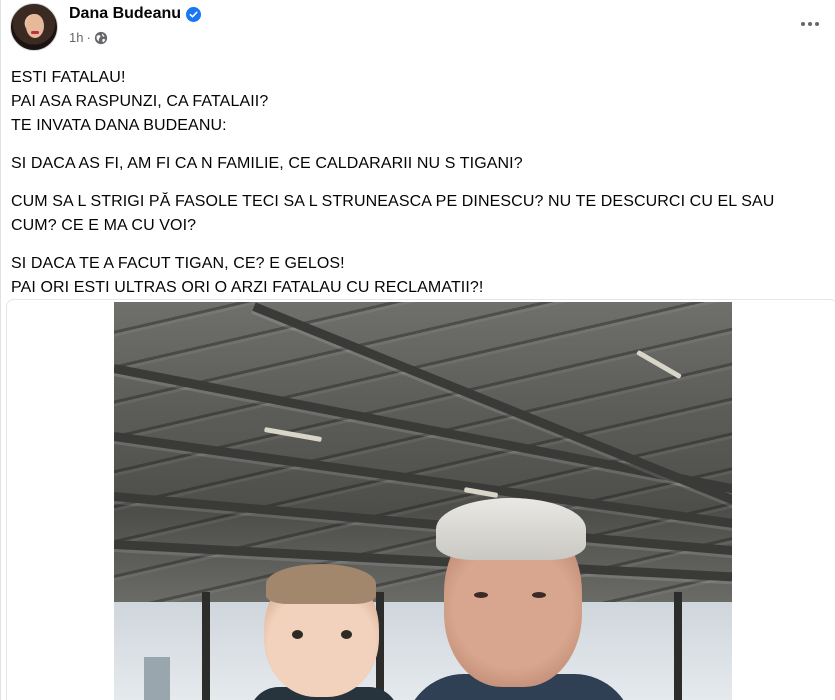 The height and width of the screenshot is (700, 835). What do you see at coordinates (194, 14) in the screenshot?
I see `verified-badge-icon` at bounding box center [194, 14].